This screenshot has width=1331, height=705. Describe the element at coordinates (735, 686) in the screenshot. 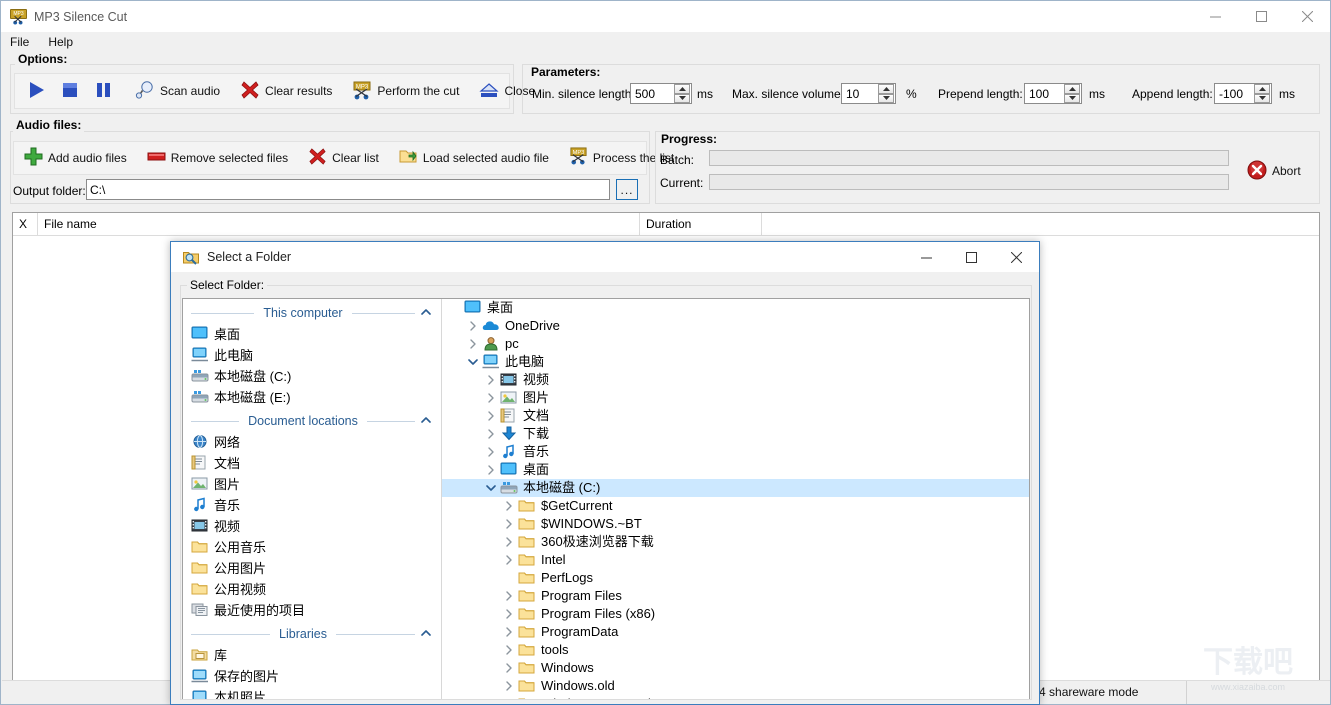

I see `folder-tree-item: Windows.old` at that location.